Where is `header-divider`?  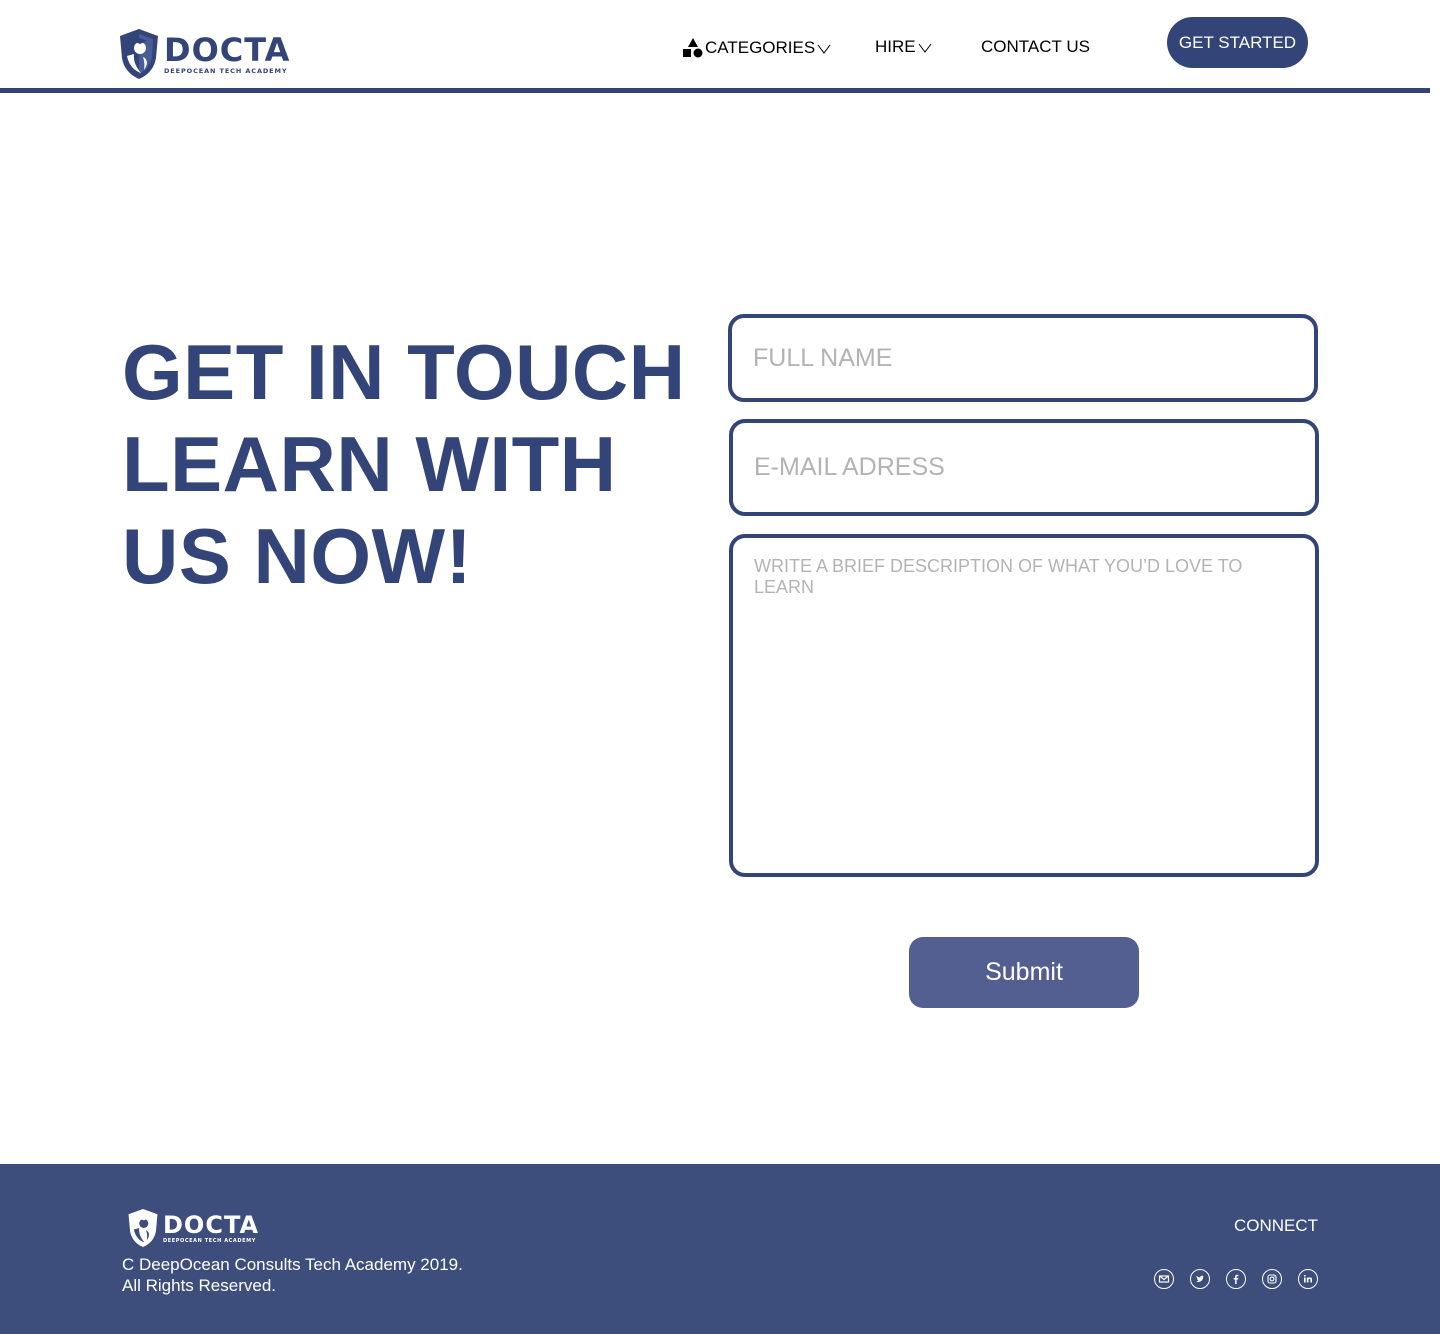
header-divider is located at coordinates (715, 90).